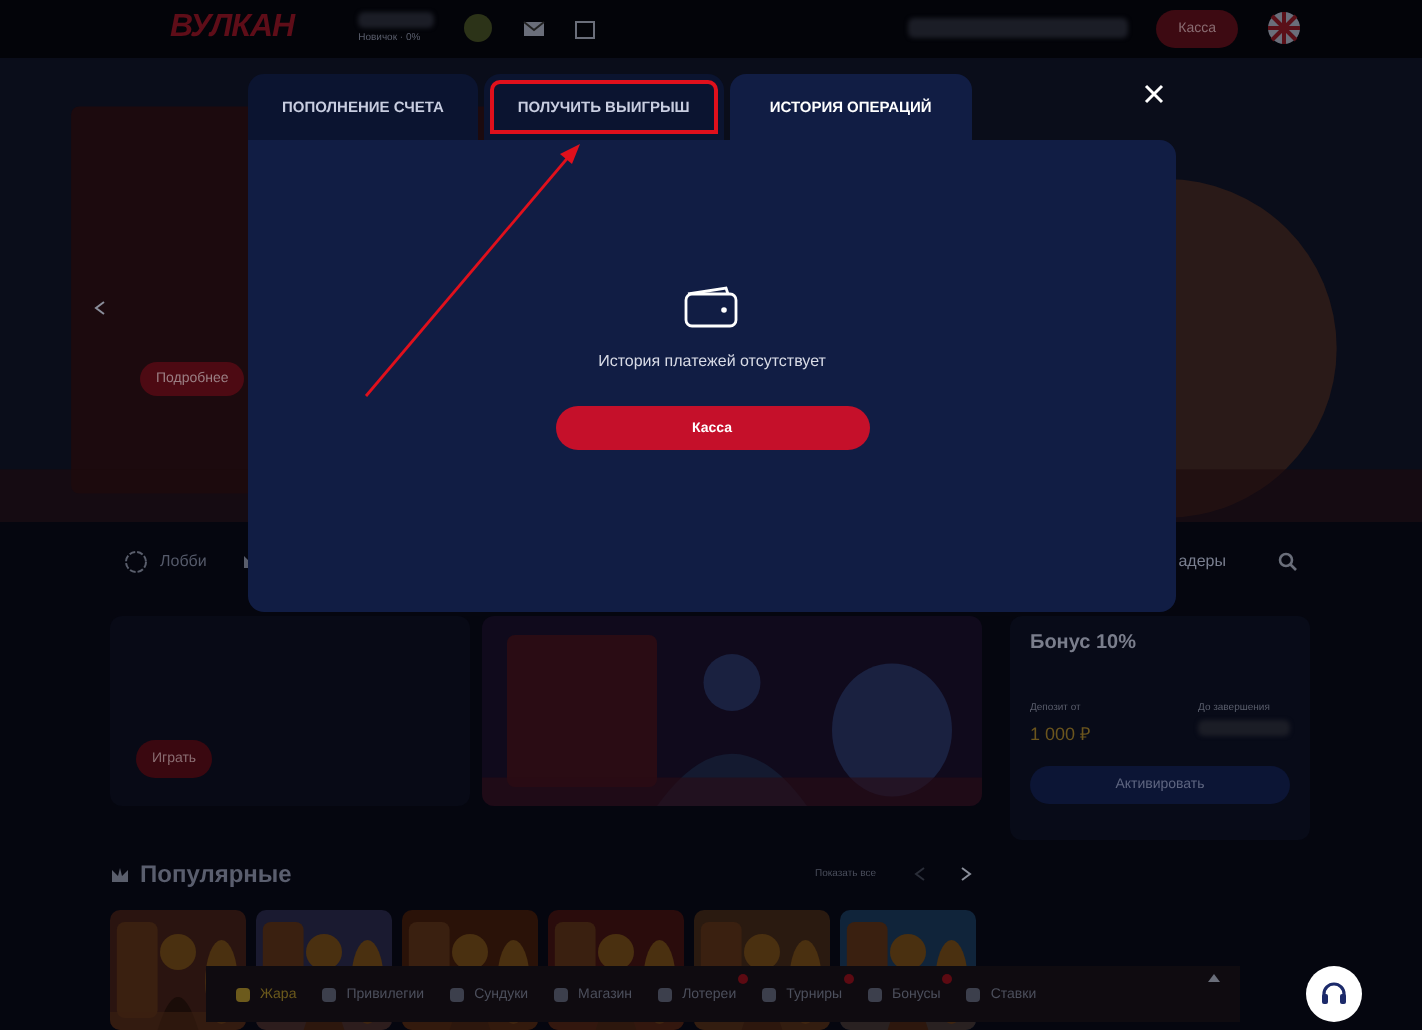 This screenshot has width=1422, height=1030. I want to click on crown-icon, so click(120, 874).